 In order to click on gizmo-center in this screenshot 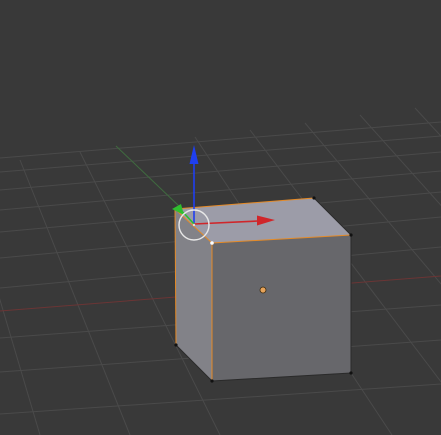, I will do `click(194, 225)`.